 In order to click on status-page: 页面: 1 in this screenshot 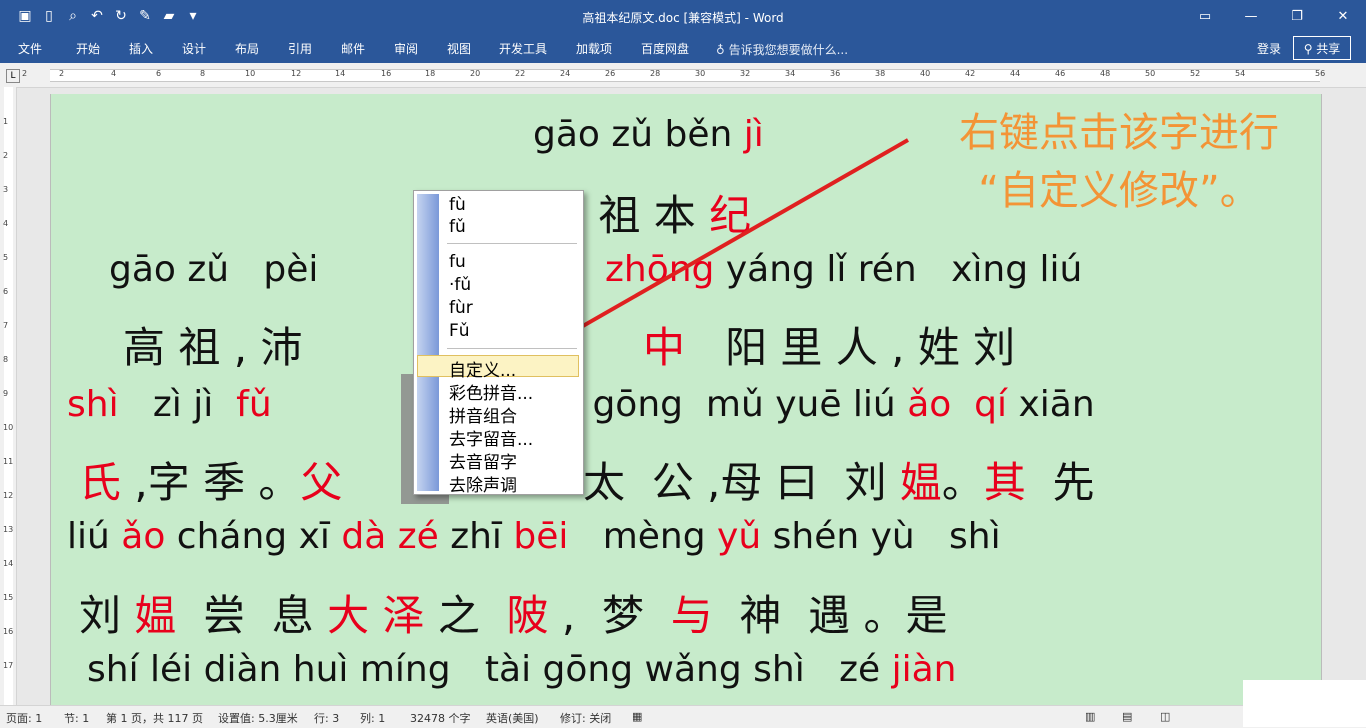, I will do `click(24, 718)`.